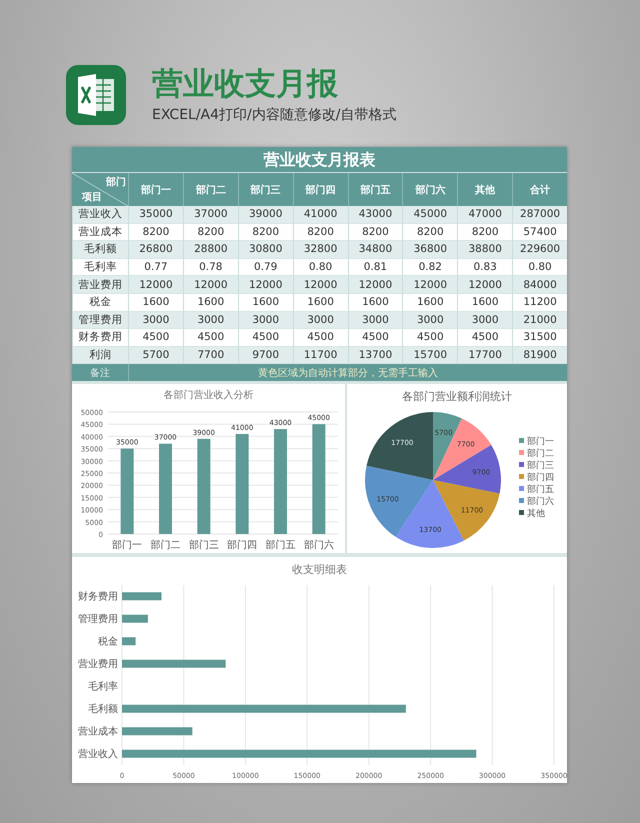  What do you see at coordinates (210, 250) in the screenshot?
I see `table-cell: 28800` at bounding box center [210, 250].